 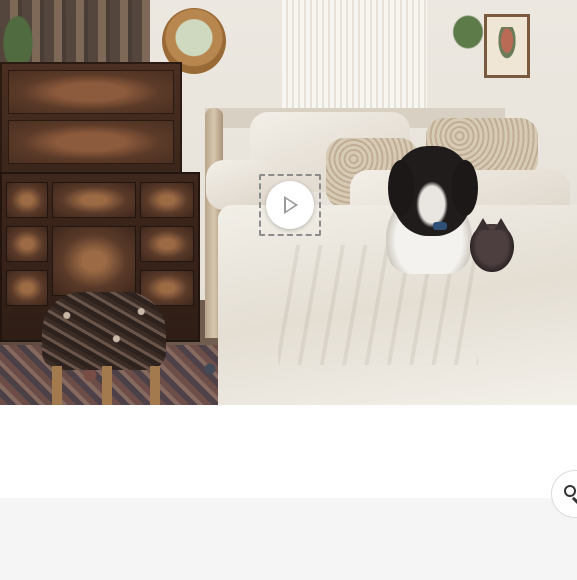 What do you see at coordinates (104, 331) in the screenshot?
I see `thumbnail-stool` at bounding box center [104, 331].